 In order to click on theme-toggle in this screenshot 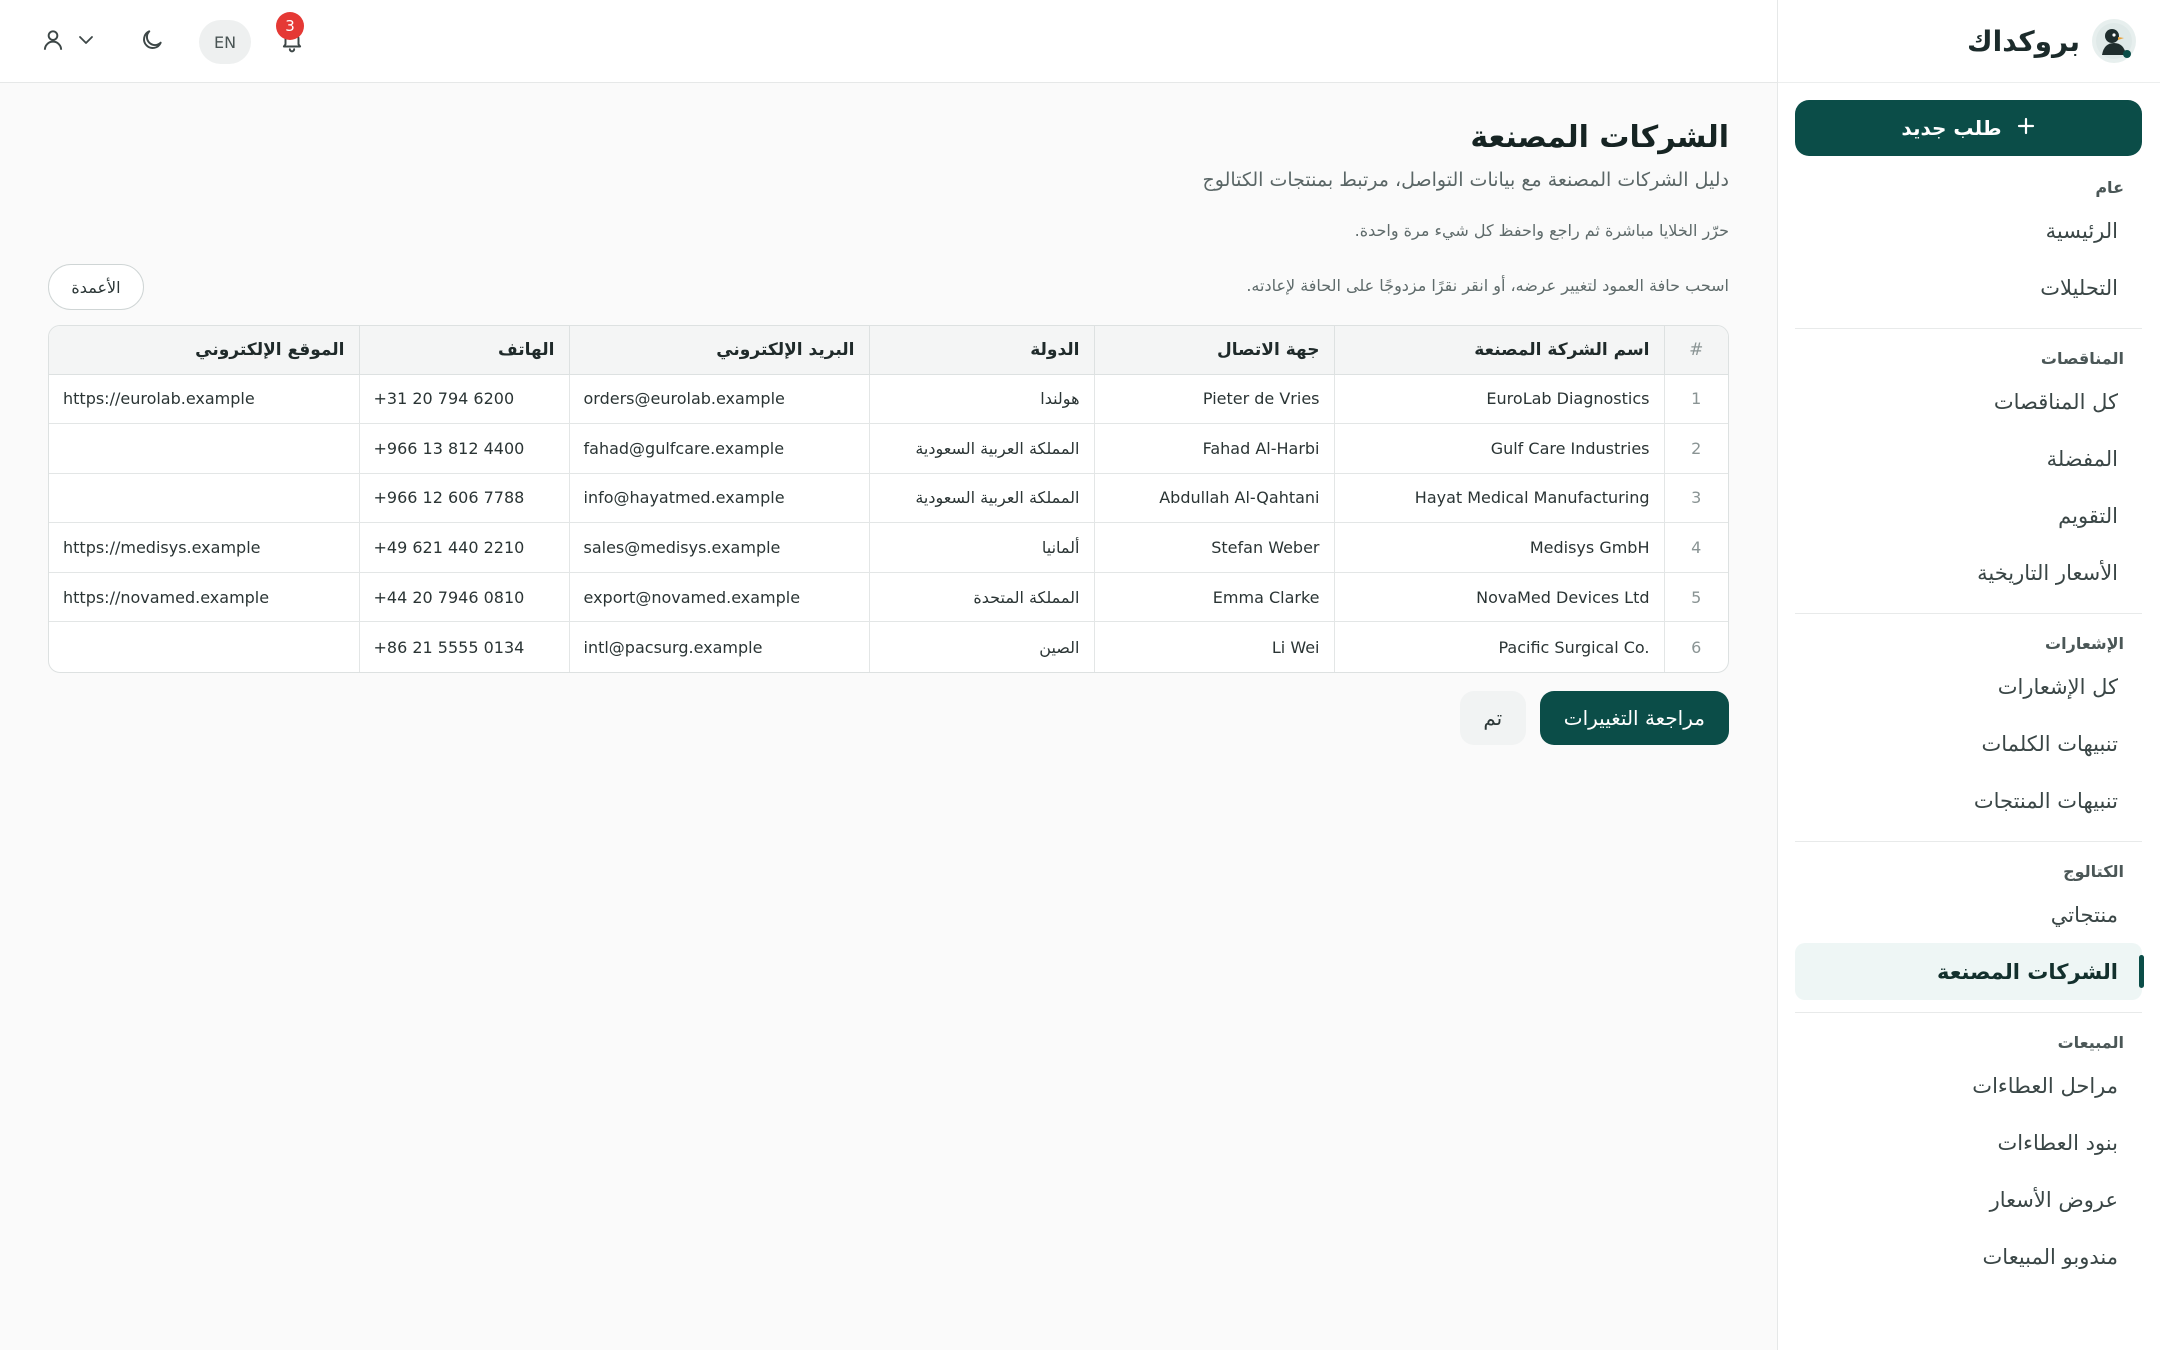, I will do `click(152, 42)`.